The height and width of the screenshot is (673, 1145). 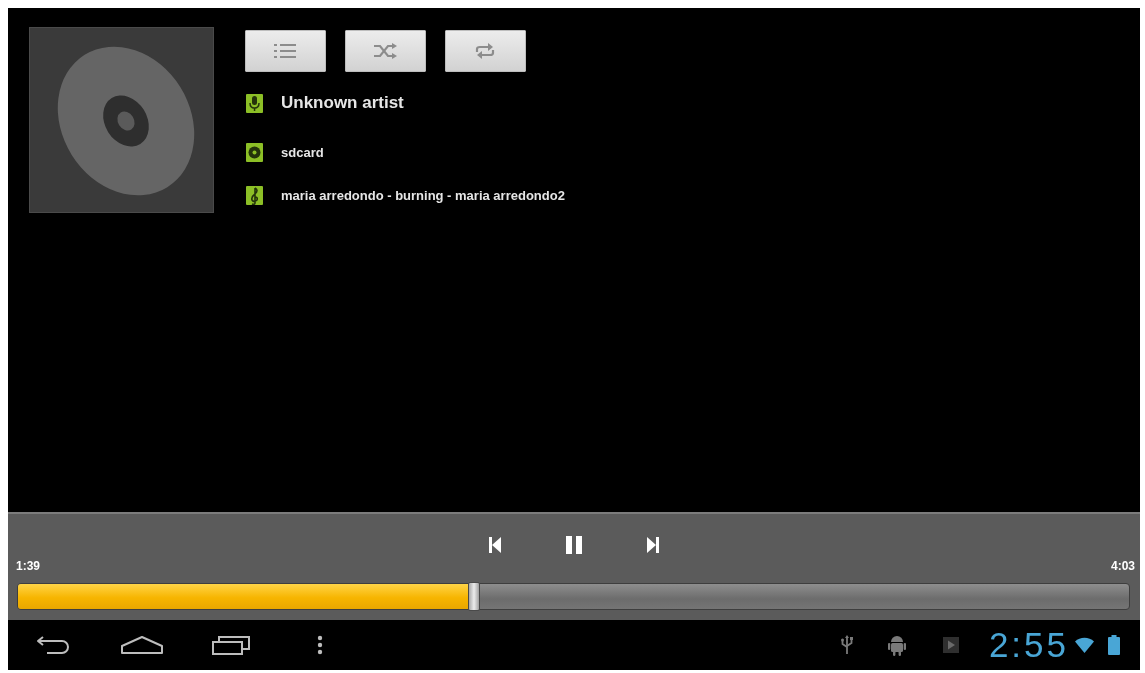 I want to click on usb-icon, so click(x=846, y=645).